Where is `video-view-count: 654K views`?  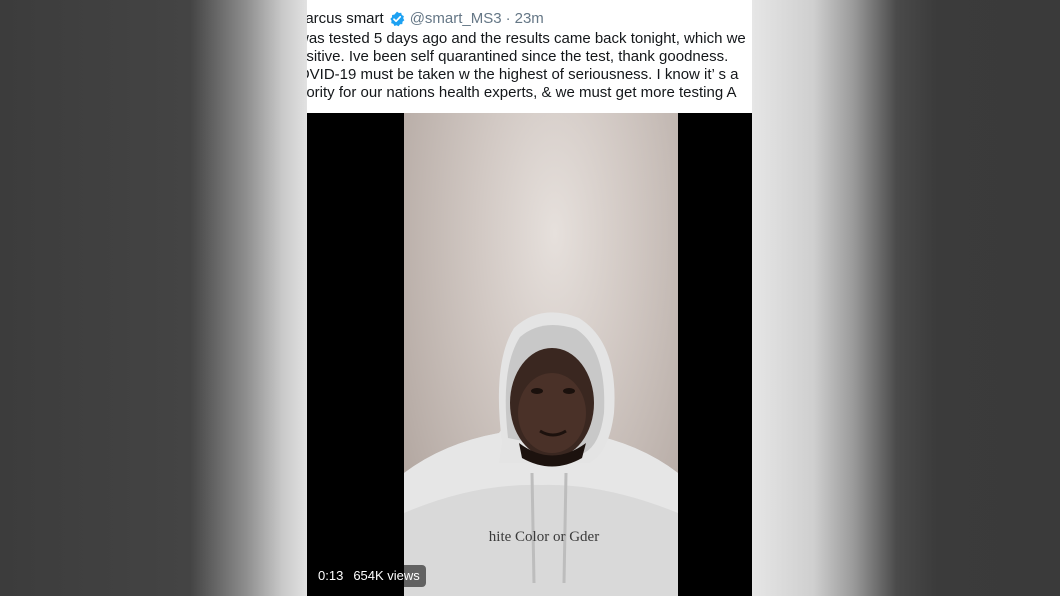
video-view-count: 654K views is located at coordinates (386, 575).